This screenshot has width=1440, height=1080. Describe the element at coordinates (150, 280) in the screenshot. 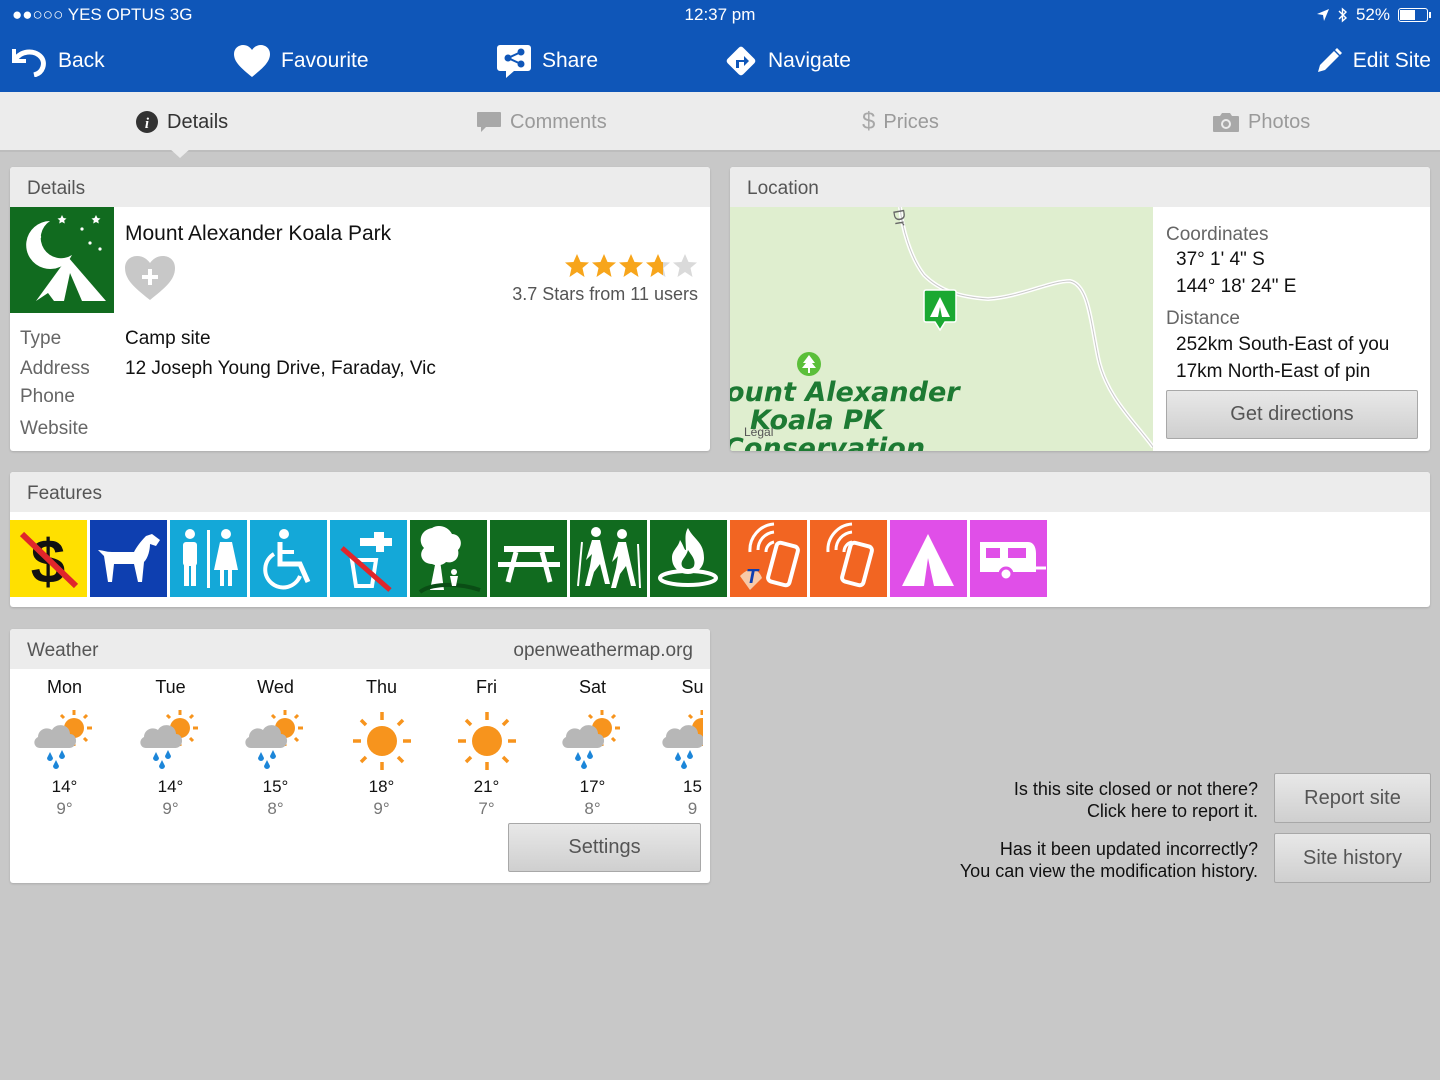

I see `add-favourite-heart-icon` at that location.